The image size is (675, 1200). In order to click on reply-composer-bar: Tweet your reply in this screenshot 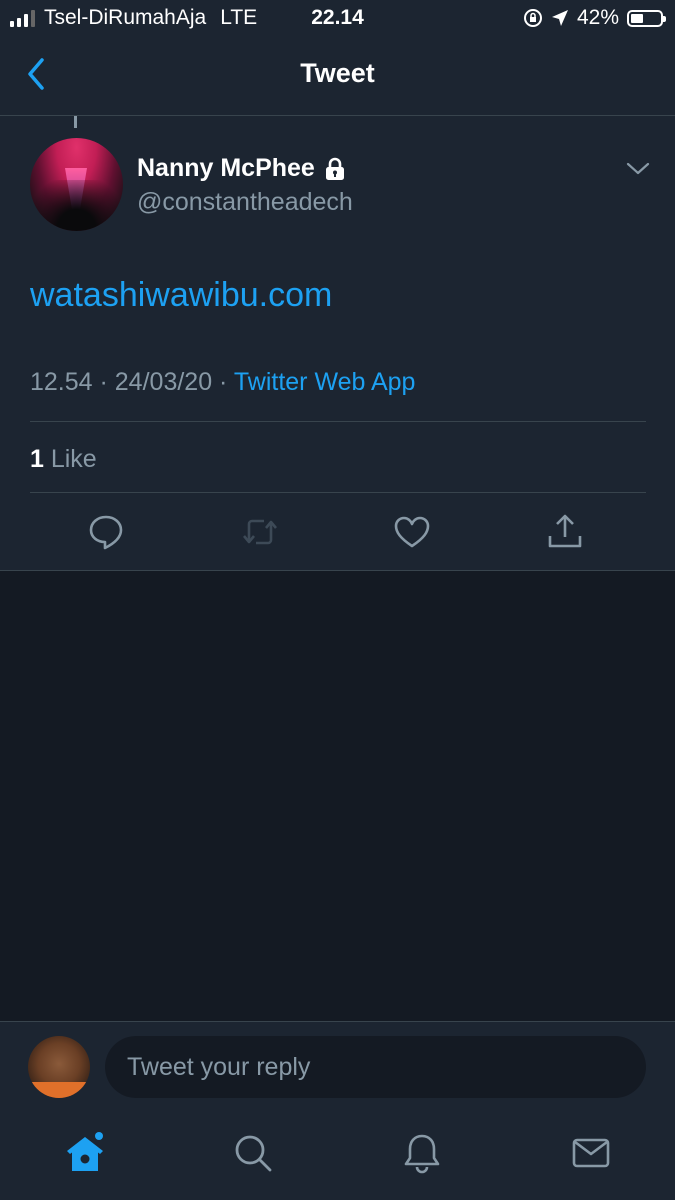, I will do `click(337, 1066)`.